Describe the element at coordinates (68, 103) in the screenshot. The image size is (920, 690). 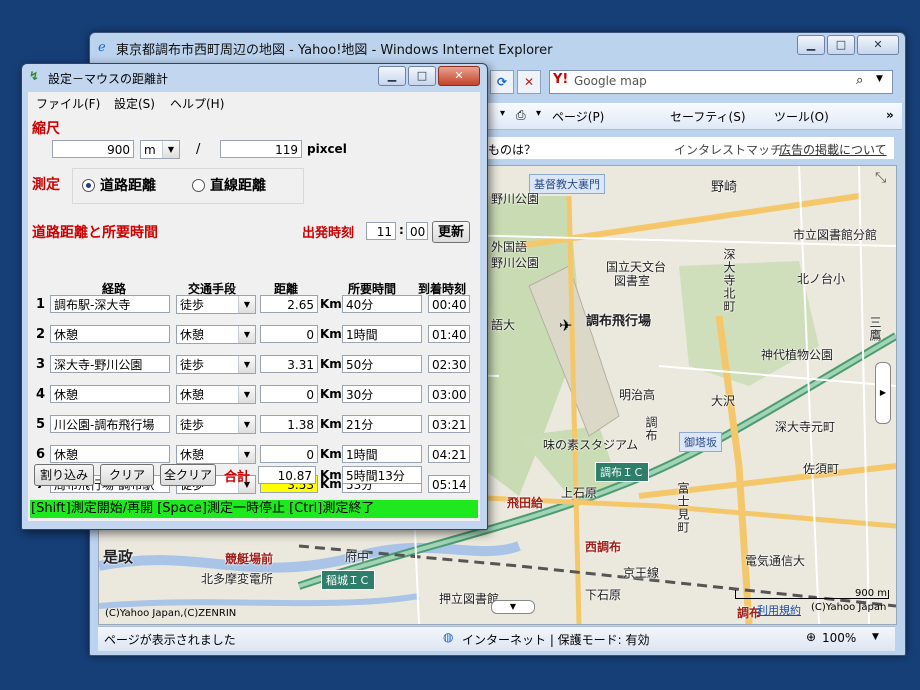
I see `menu-file: ファイル(F)` at that location.